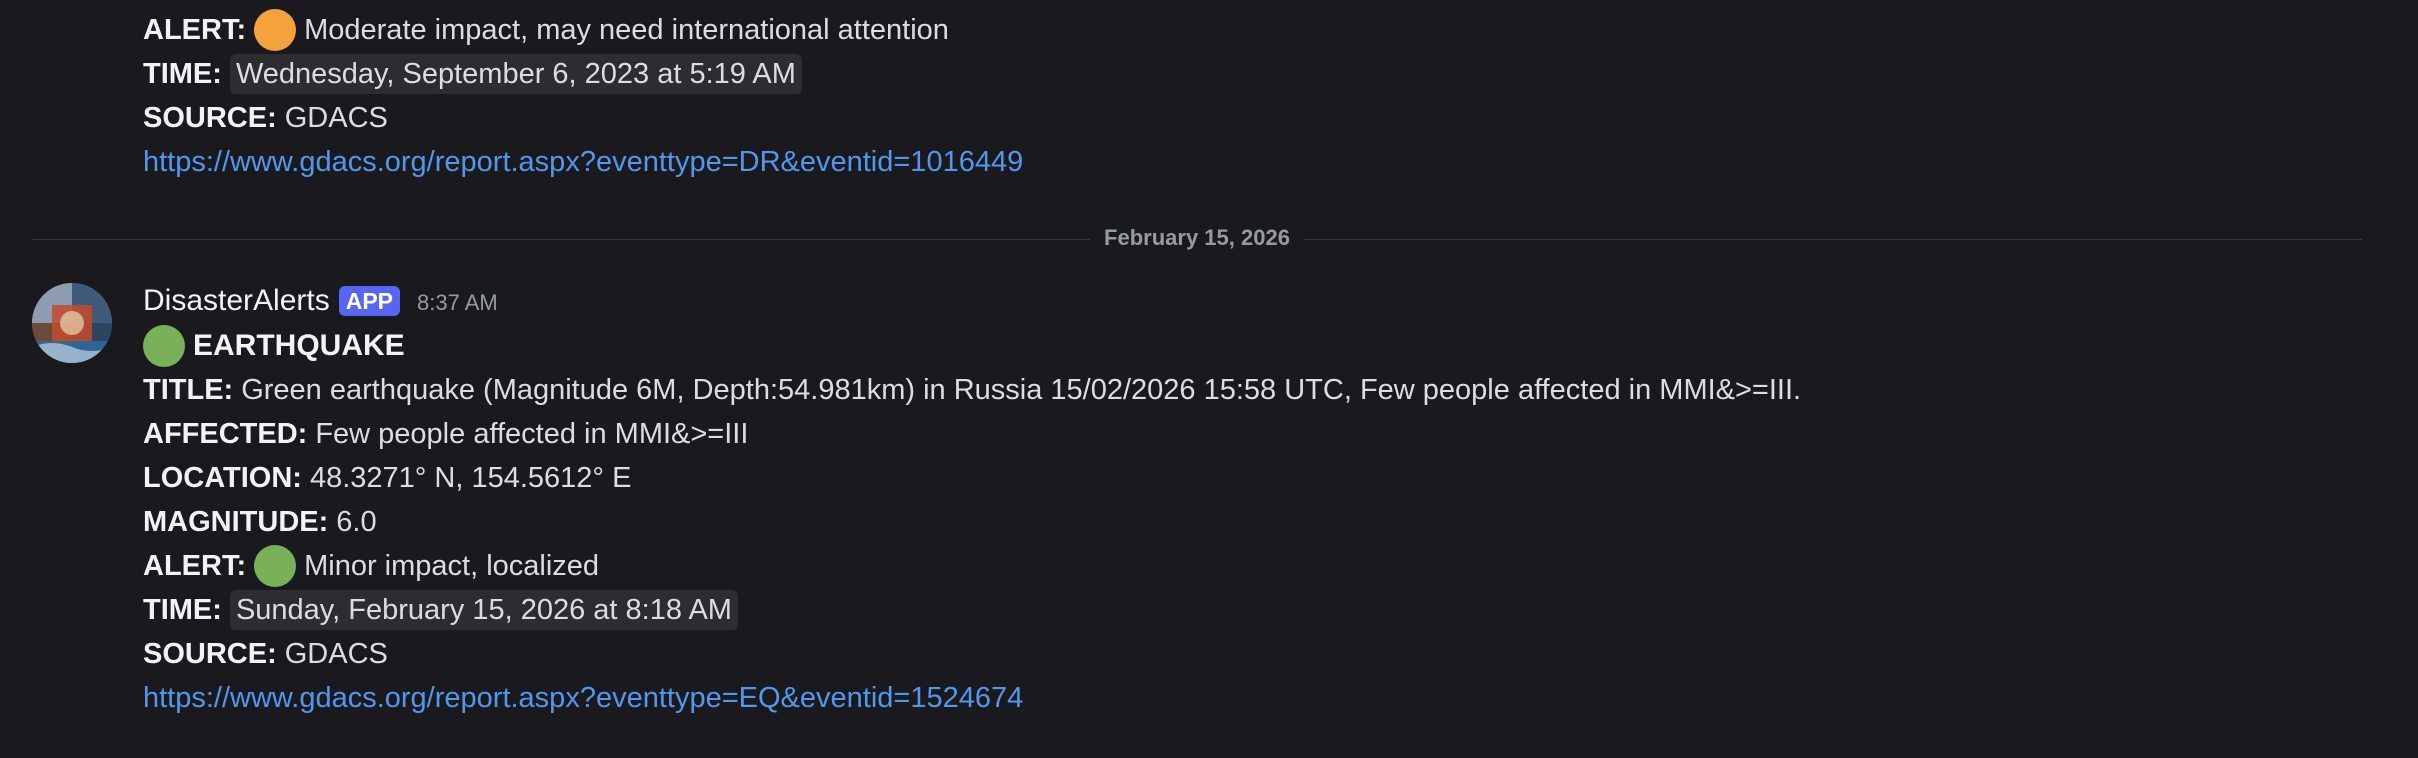 Image resolution: width=2418 pixels, height=758 pixels. Describe the element at coordinates (188, 390) in the screenshot. I see `title-label: TITLE:` at that location.